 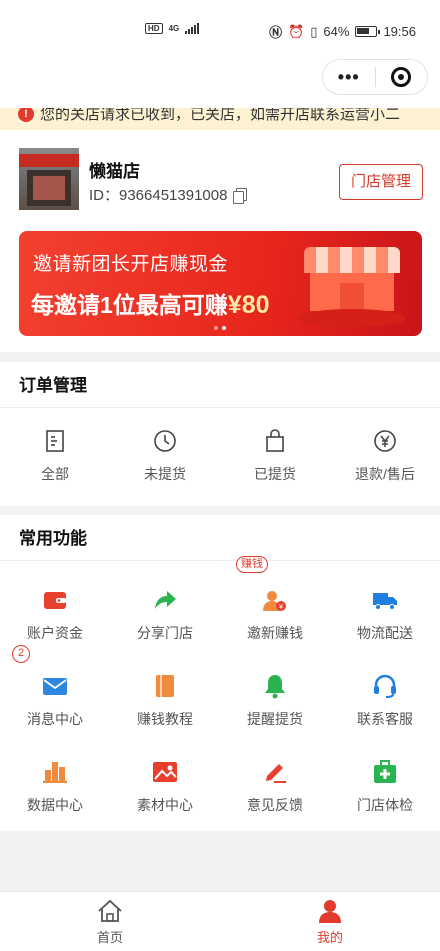 I want to click on tab-mine: 我的, so click(x=330, y=921).